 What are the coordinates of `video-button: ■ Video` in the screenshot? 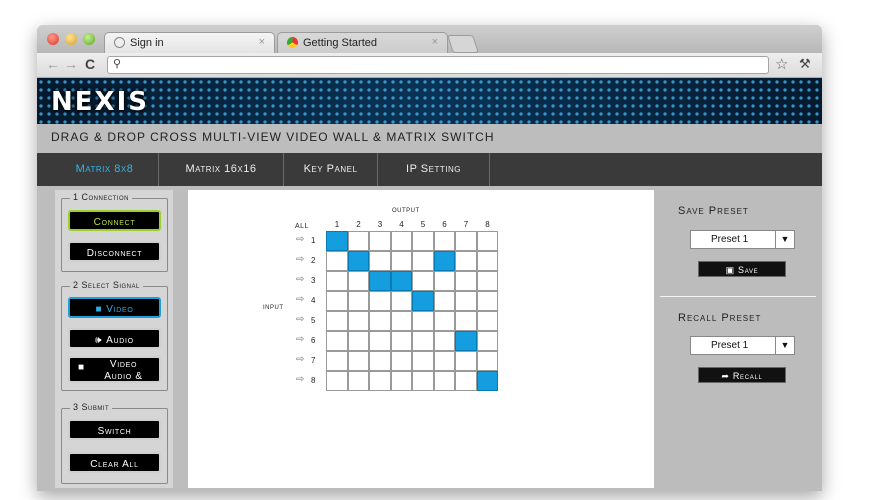 It's located at (114, 307).